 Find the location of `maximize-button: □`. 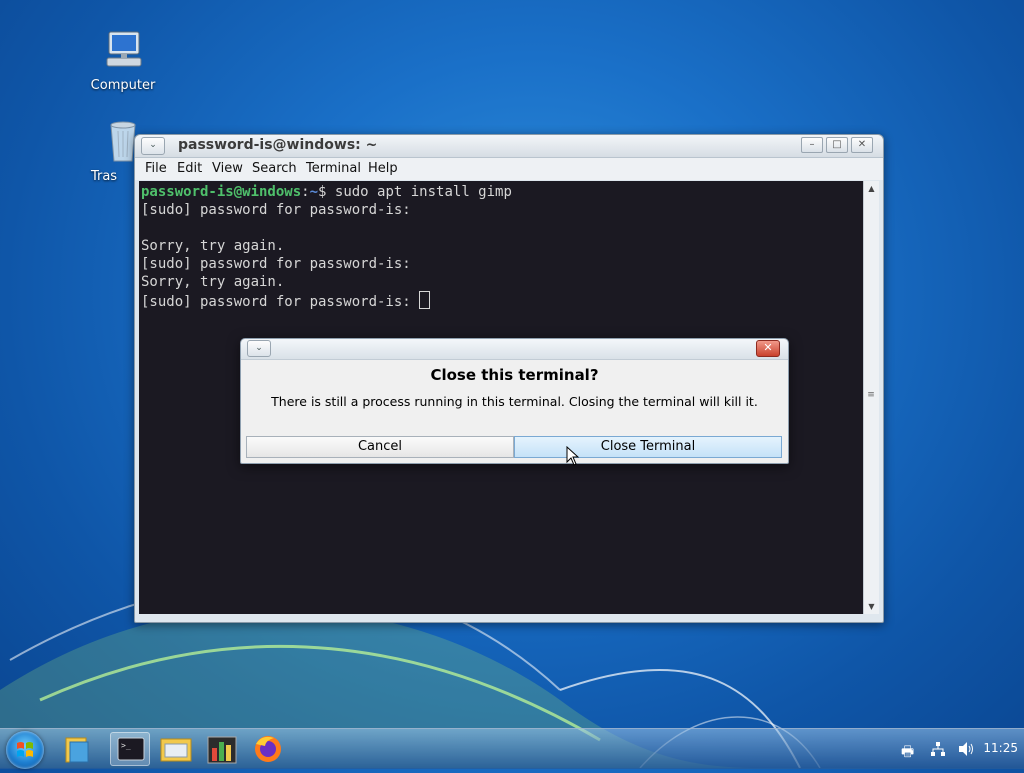

maximize-button: □ is located at coordinates (837, 145).